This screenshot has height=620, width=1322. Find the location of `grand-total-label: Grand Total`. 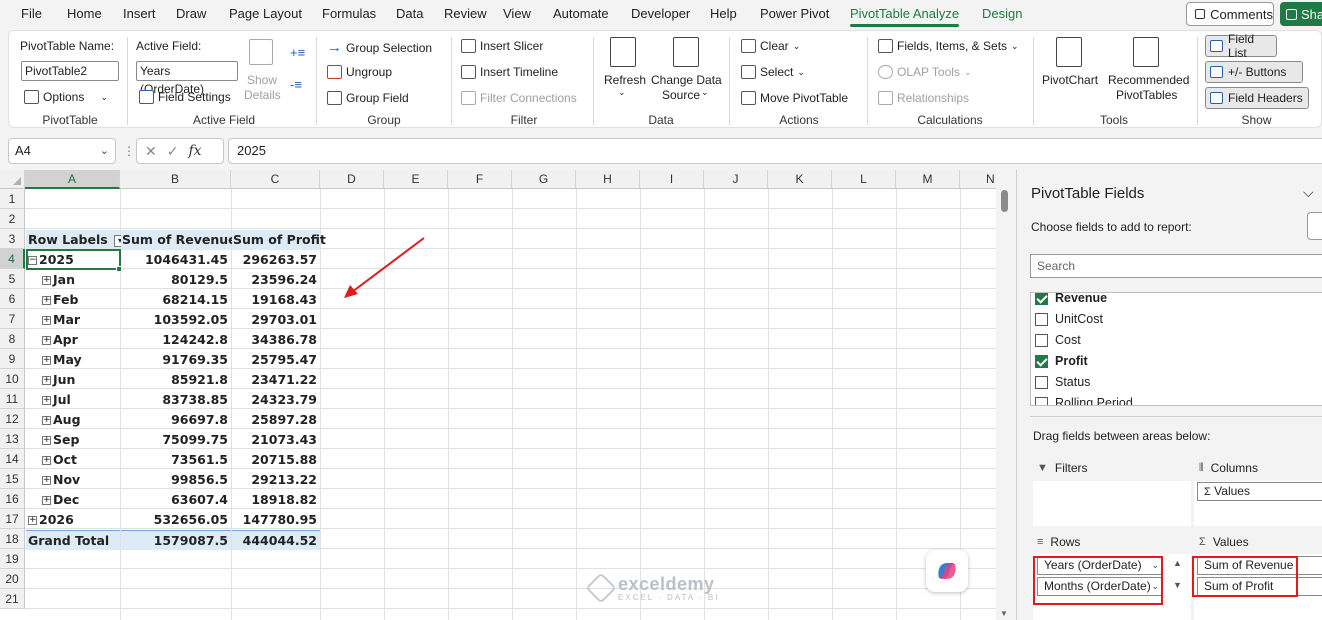

grand-total-label: Grand Total is located at coordinates (73, 540).